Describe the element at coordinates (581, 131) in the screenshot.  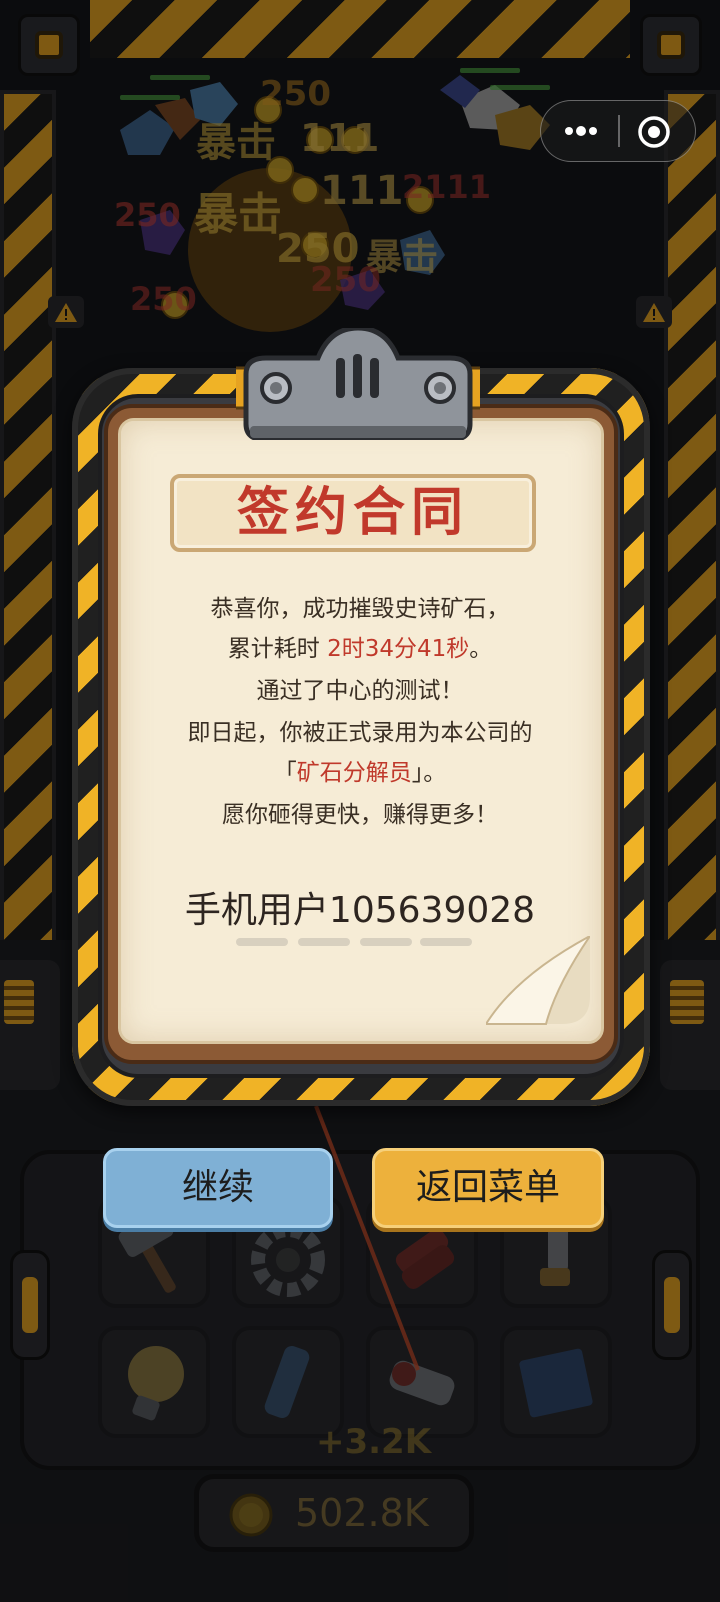
I see `more-dots-icon` at that location.